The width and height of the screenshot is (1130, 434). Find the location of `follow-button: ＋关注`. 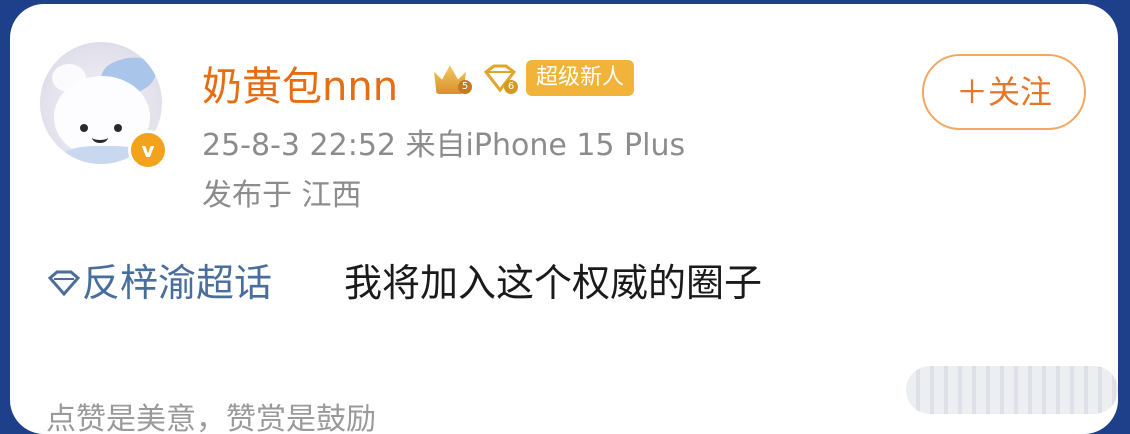

follow-button: ＋关注 is located at coordinates (1004, 92).